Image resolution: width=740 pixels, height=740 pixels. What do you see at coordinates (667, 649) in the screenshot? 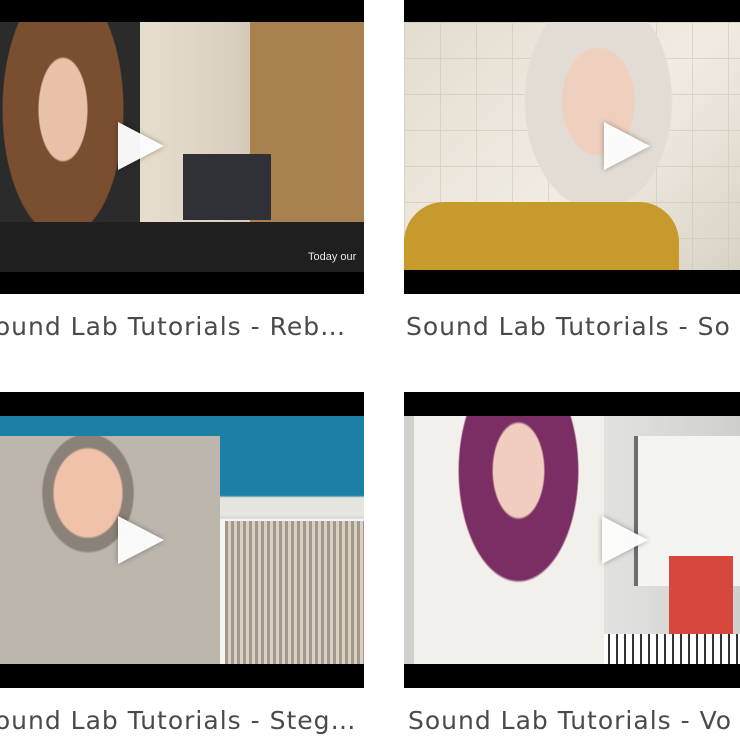
I see `keyboard-shape` at bounding box center [667, 649].